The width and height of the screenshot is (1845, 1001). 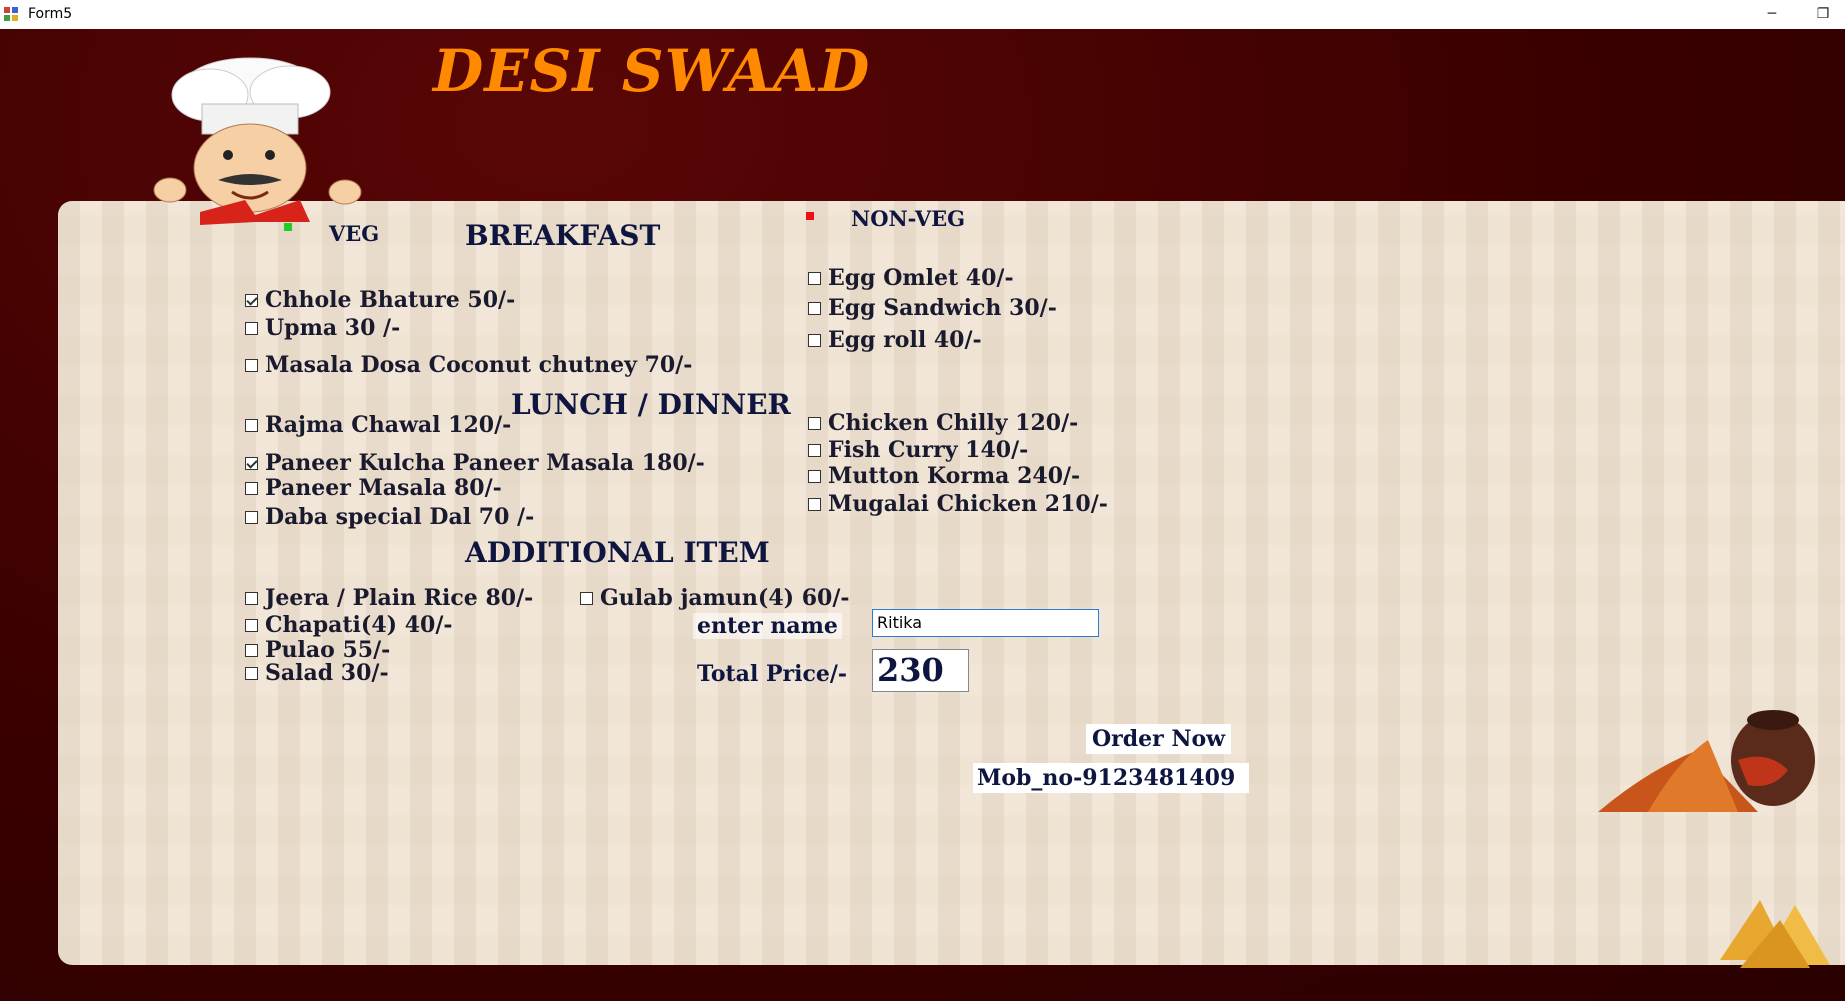 I want to click on item-jeera-rice: Jeera / Plain Rice 80/-, so click(x=389, y=598).